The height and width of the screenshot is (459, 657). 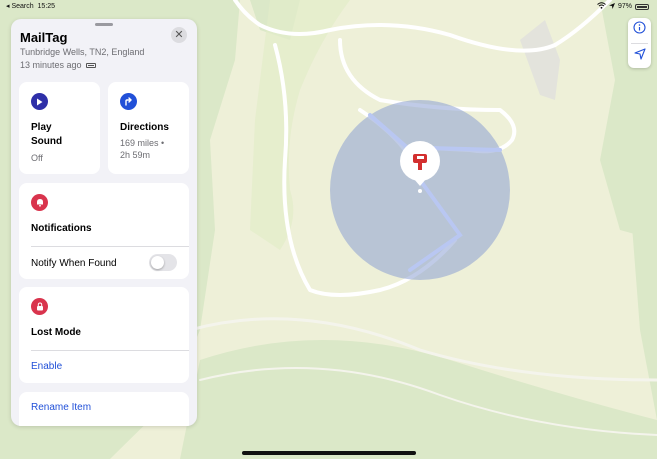 What do you see at coordinates (39, 202) in the screenshot?
I see `bell-icon` at bounding box center [39, 202].